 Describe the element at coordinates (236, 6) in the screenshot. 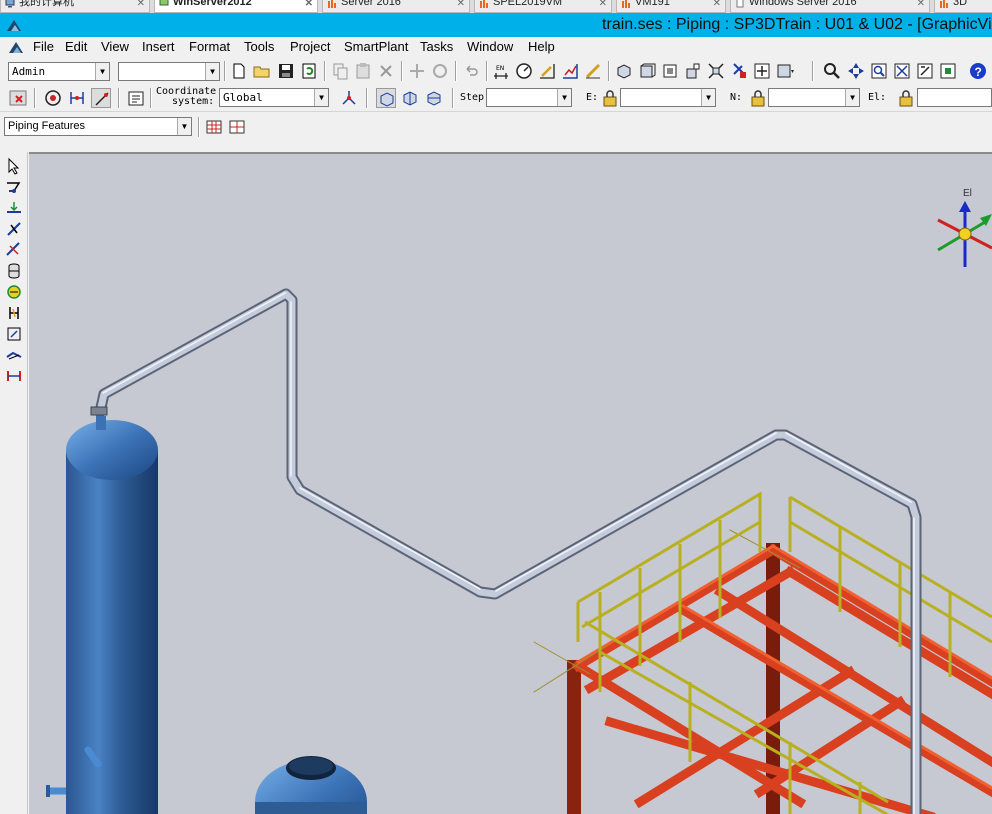

I see `host-tab-winserver2012: WinServer2012 ✕` at that location.